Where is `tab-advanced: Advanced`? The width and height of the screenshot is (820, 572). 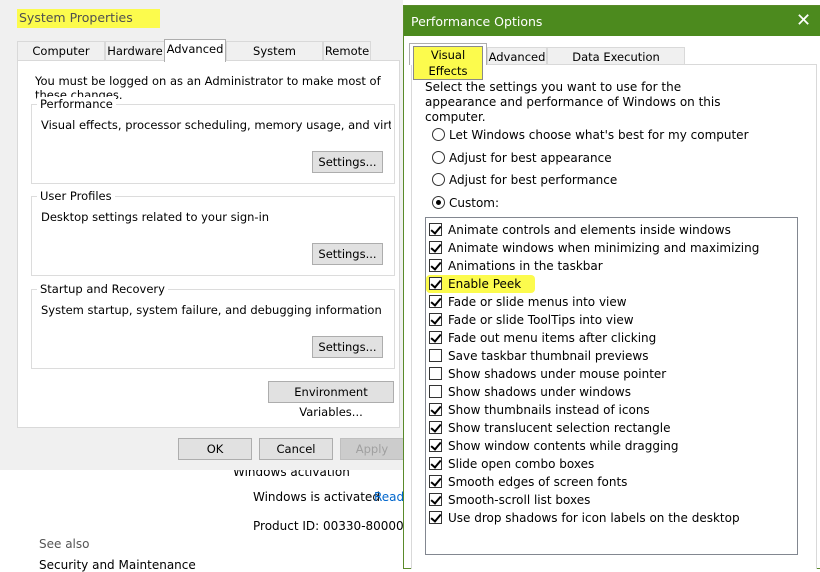
tab-advanced: Advanced is located at coordinates (195, 50).